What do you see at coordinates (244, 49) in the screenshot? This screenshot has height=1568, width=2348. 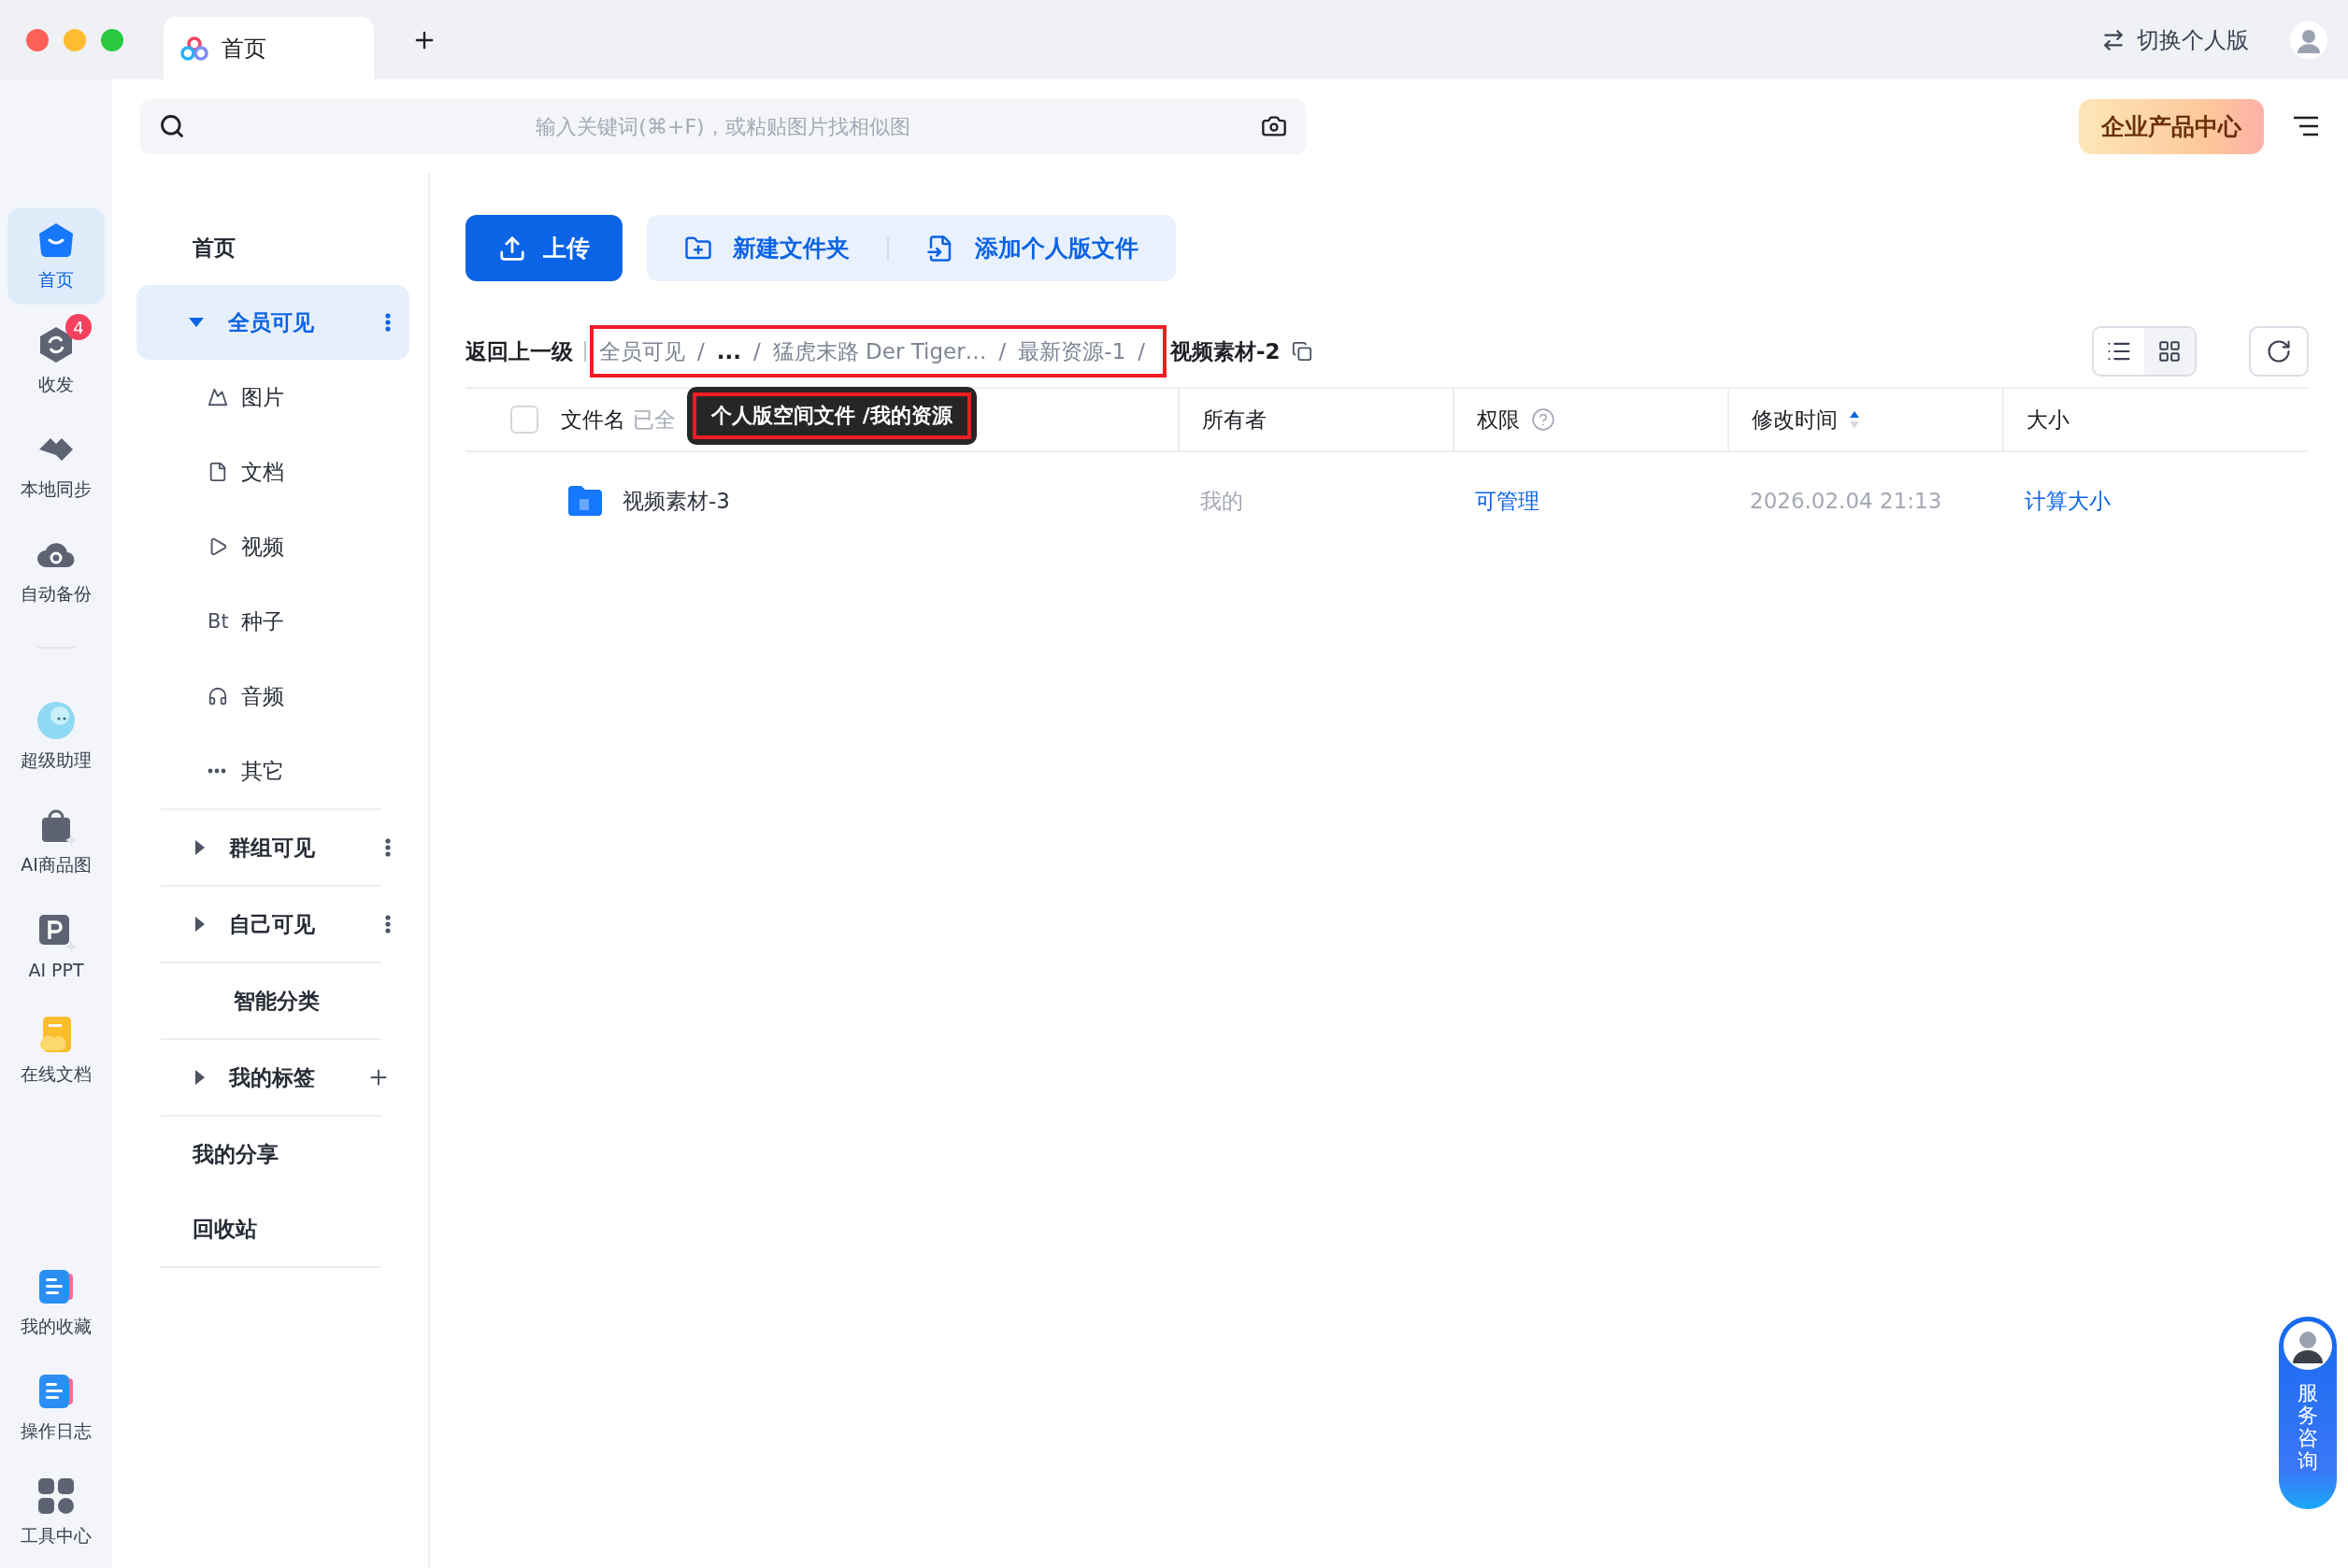 I see `tab-label: 首页` at bounding box center [244, 49].